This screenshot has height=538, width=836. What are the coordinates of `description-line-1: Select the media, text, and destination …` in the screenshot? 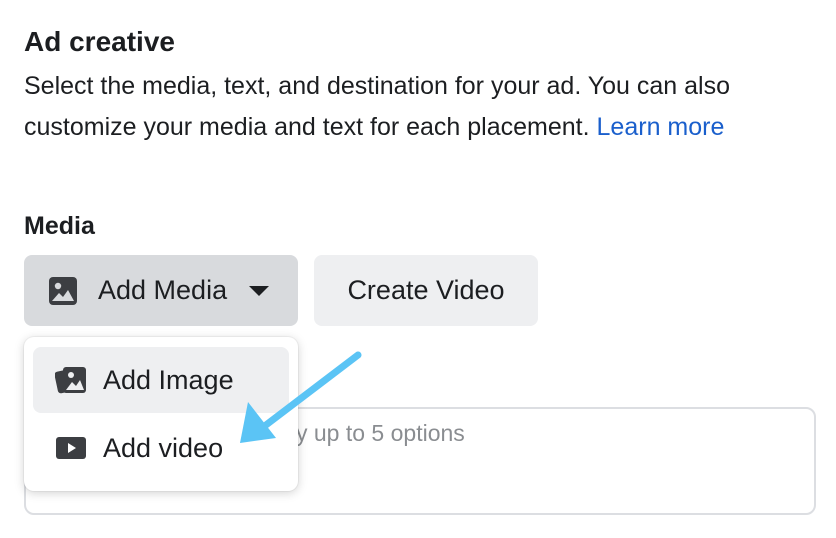 It's located at (377, 86).